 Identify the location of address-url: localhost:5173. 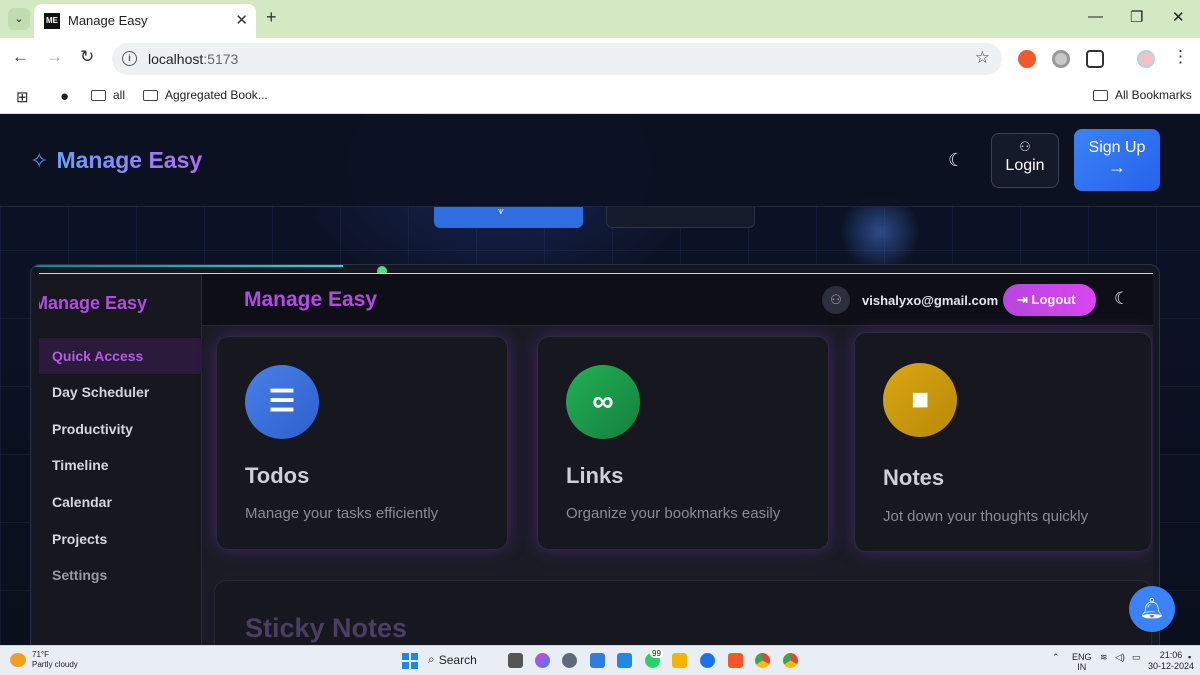
(193, 59).